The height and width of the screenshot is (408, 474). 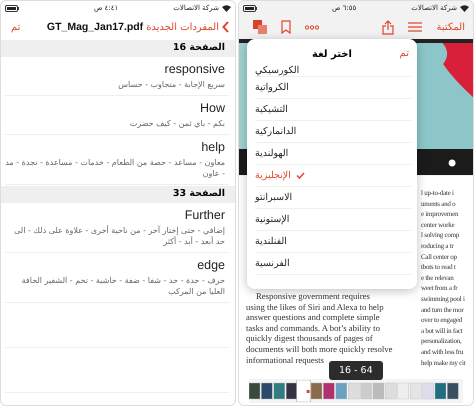 I want to click on article-text: informational requests, so click(x=285, y=360).